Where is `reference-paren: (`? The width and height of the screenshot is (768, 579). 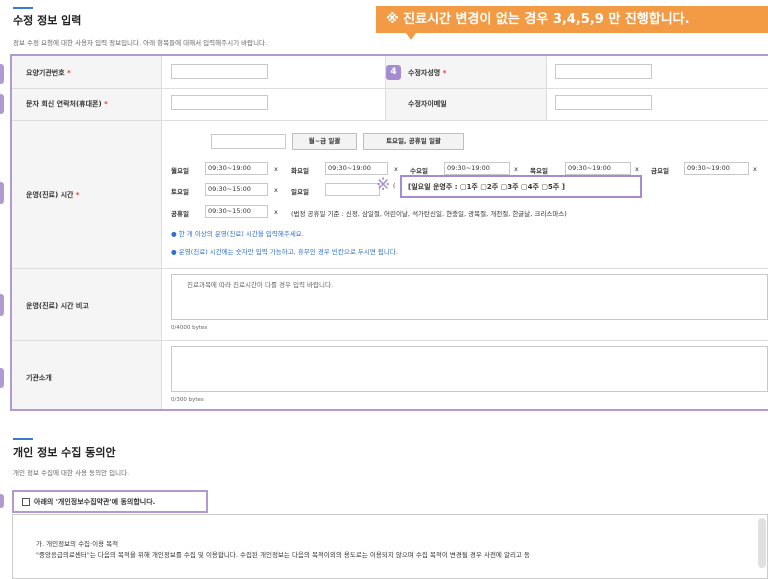
reference-paren: ( is located at coordinates (394, 186).